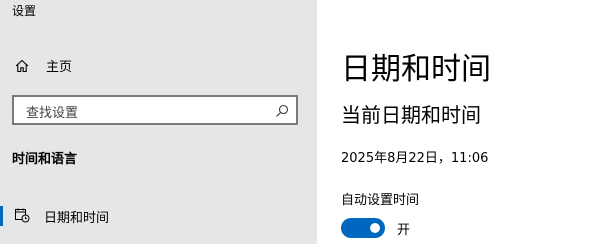  I want to click on sidebar-item-label: 主页, so click(59, 67).